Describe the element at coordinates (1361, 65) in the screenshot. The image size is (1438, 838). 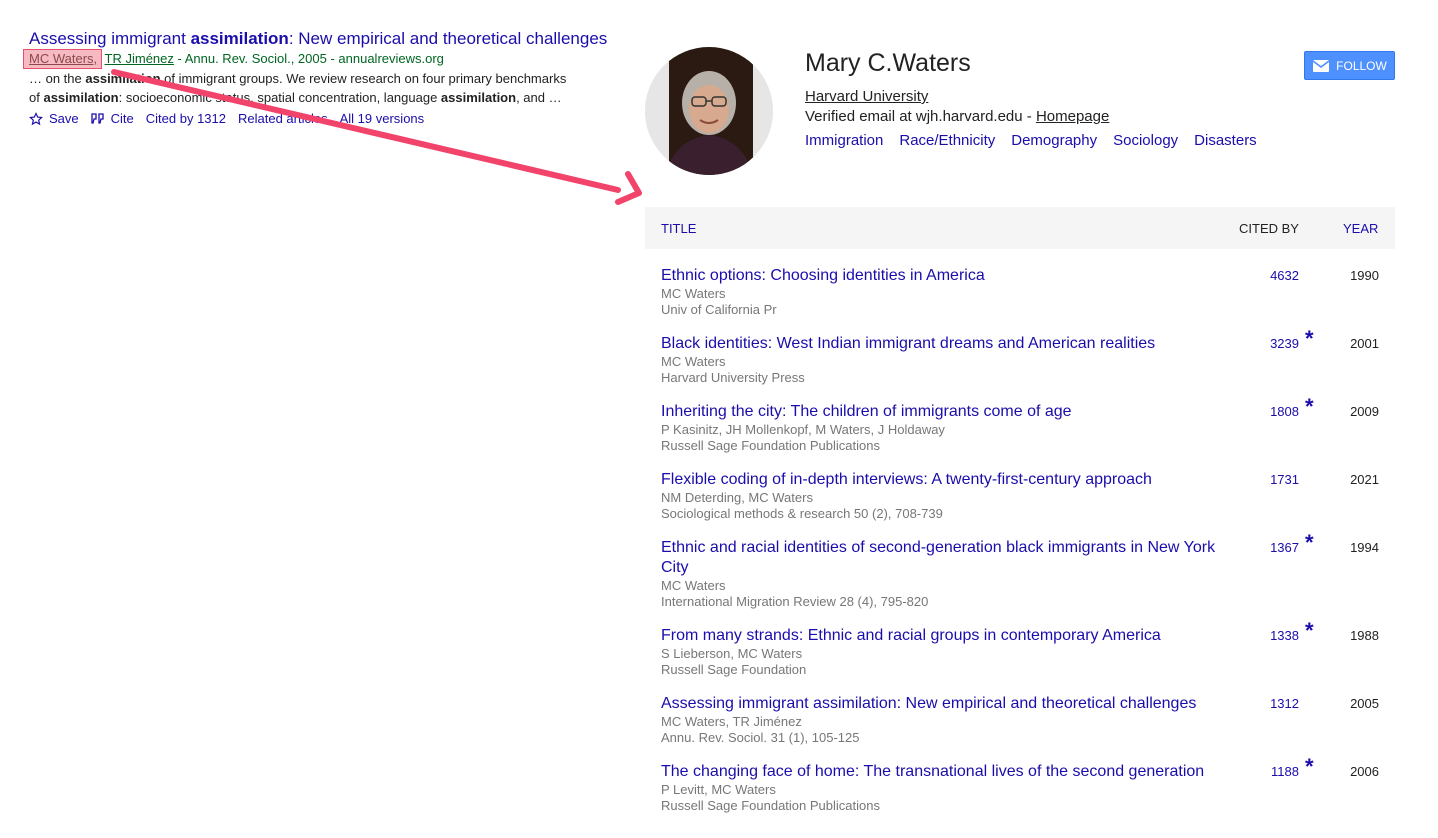
I see `follow-label: FOLLOW` at that location.